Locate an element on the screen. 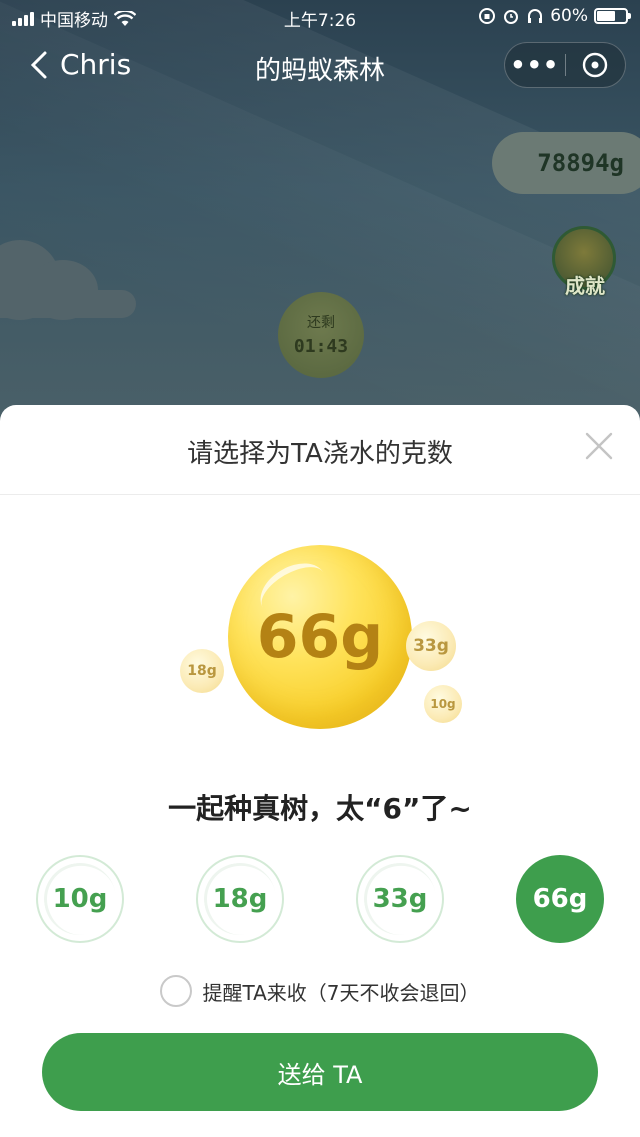 Image resolution: width=640 pixels, height=1137 pixels. mini-program-capsule: ••• is located at coordinates (565, 65).